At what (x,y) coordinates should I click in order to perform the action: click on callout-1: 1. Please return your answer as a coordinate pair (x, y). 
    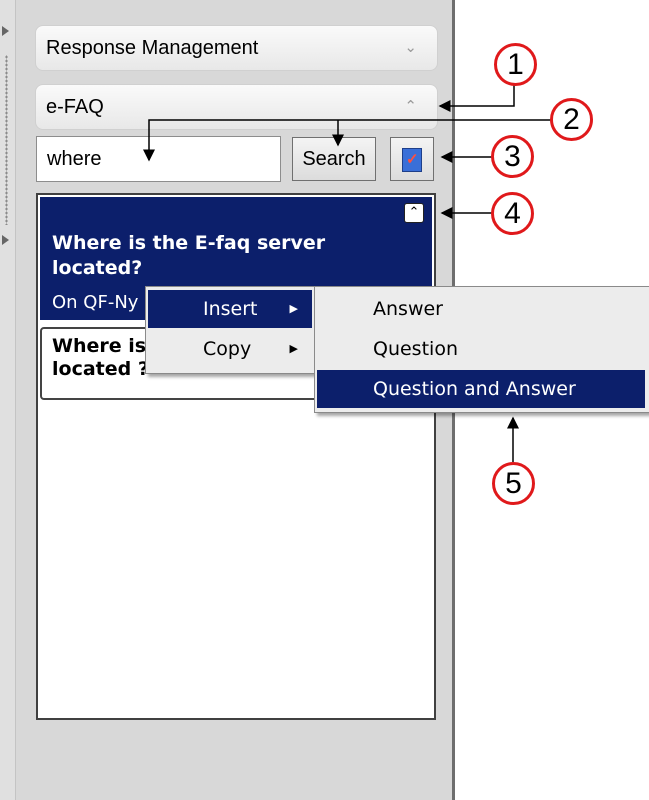
    Looking at the image, I should click on (515, 64).